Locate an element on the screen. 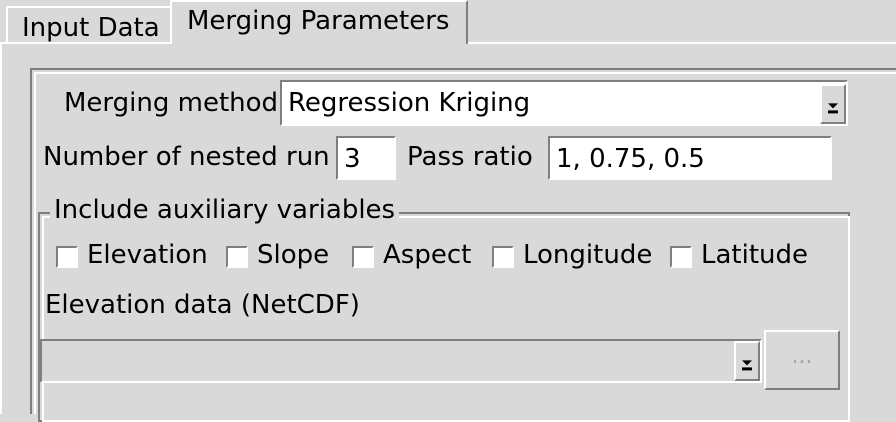 This screenshot has width=896, height=422. slope-checkbox-label: Slope is located at coordinates (293, 255).